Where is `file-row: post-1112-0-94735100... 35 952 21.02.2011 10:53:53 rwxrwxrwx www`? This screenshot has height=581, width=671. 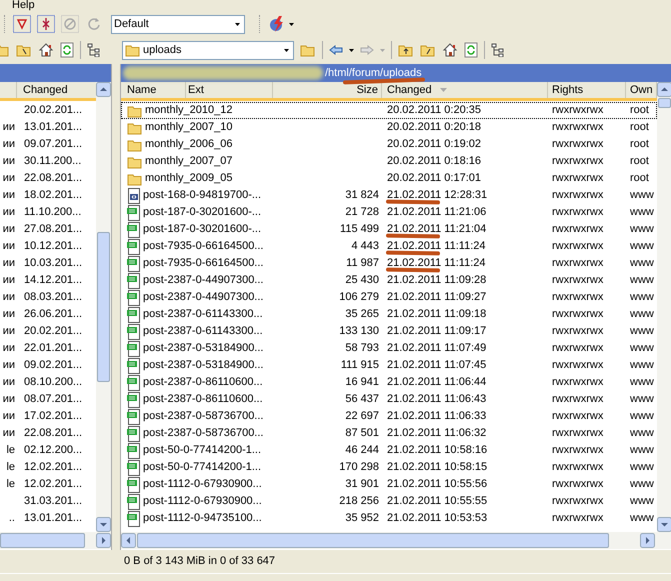
file-row: post-1112-0-94735100... 35 952 21.02.2011 10:53:53 rwxrwxrwx www is located at coordinates (389, 518).